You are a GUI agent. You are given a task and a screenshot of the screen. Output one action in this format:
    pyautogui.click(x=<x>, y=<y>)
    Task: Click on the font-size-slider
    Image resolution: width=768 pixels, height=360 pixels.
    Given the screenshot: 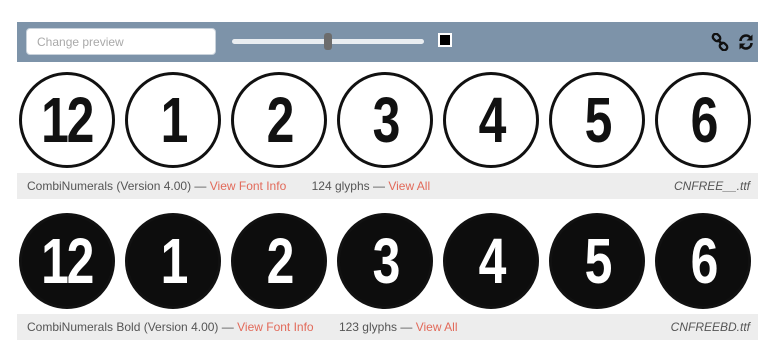 What is the action you would take?
    pyautogui.click(x=328, y=41)
    